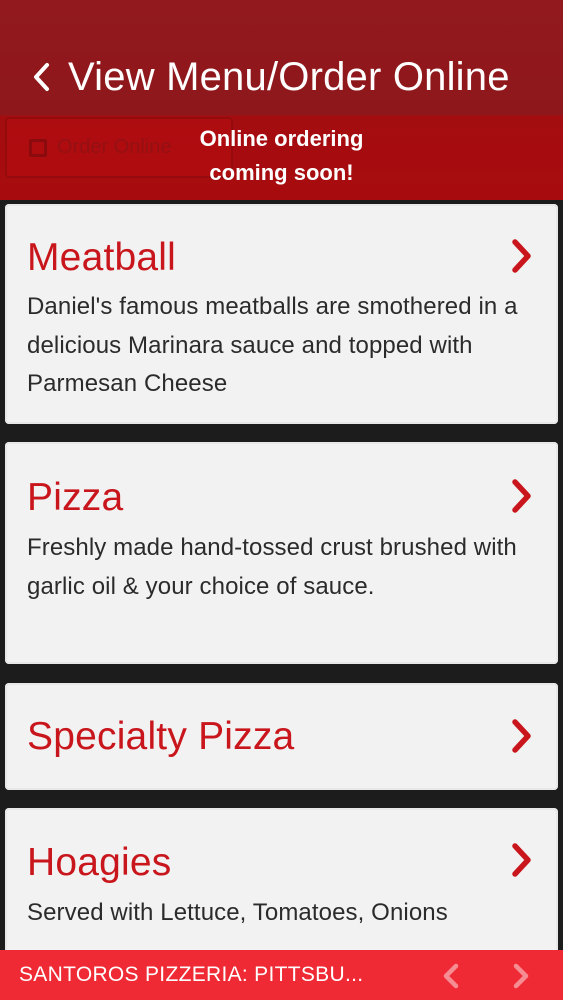 The width and height of the screenshot is (563, 1000). What do you see at coordinates (281, 156) in the screenshot?
I see `coming-soon-notice: Online ordering coming soon!` at bounding box center [281, 156].